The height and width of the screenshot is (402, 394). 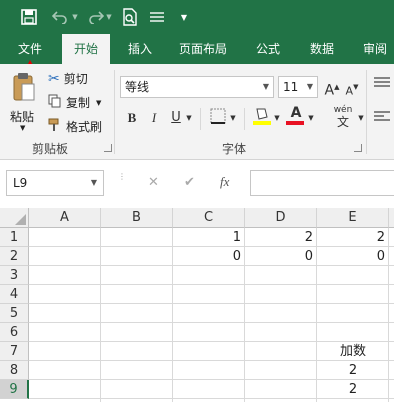 What do you see at coordinates (224, 182) in the screenshot?
I see `insert-function-icon: fx` at bounding box center [224, 182].